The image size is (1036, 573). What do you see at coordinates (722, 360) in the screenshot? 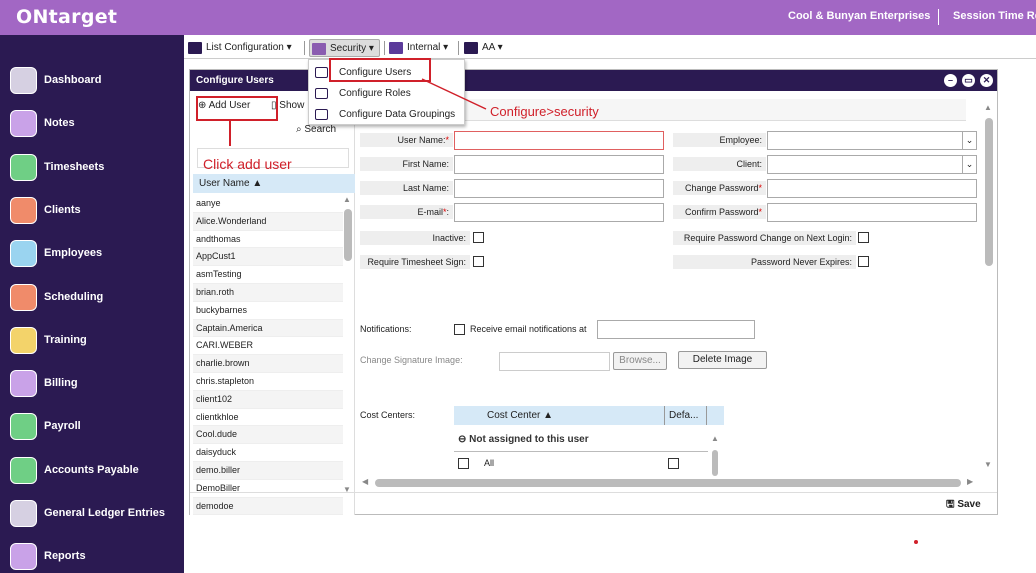
I see `delete-image-button: Delete Image` at bounding box center [722, 360].